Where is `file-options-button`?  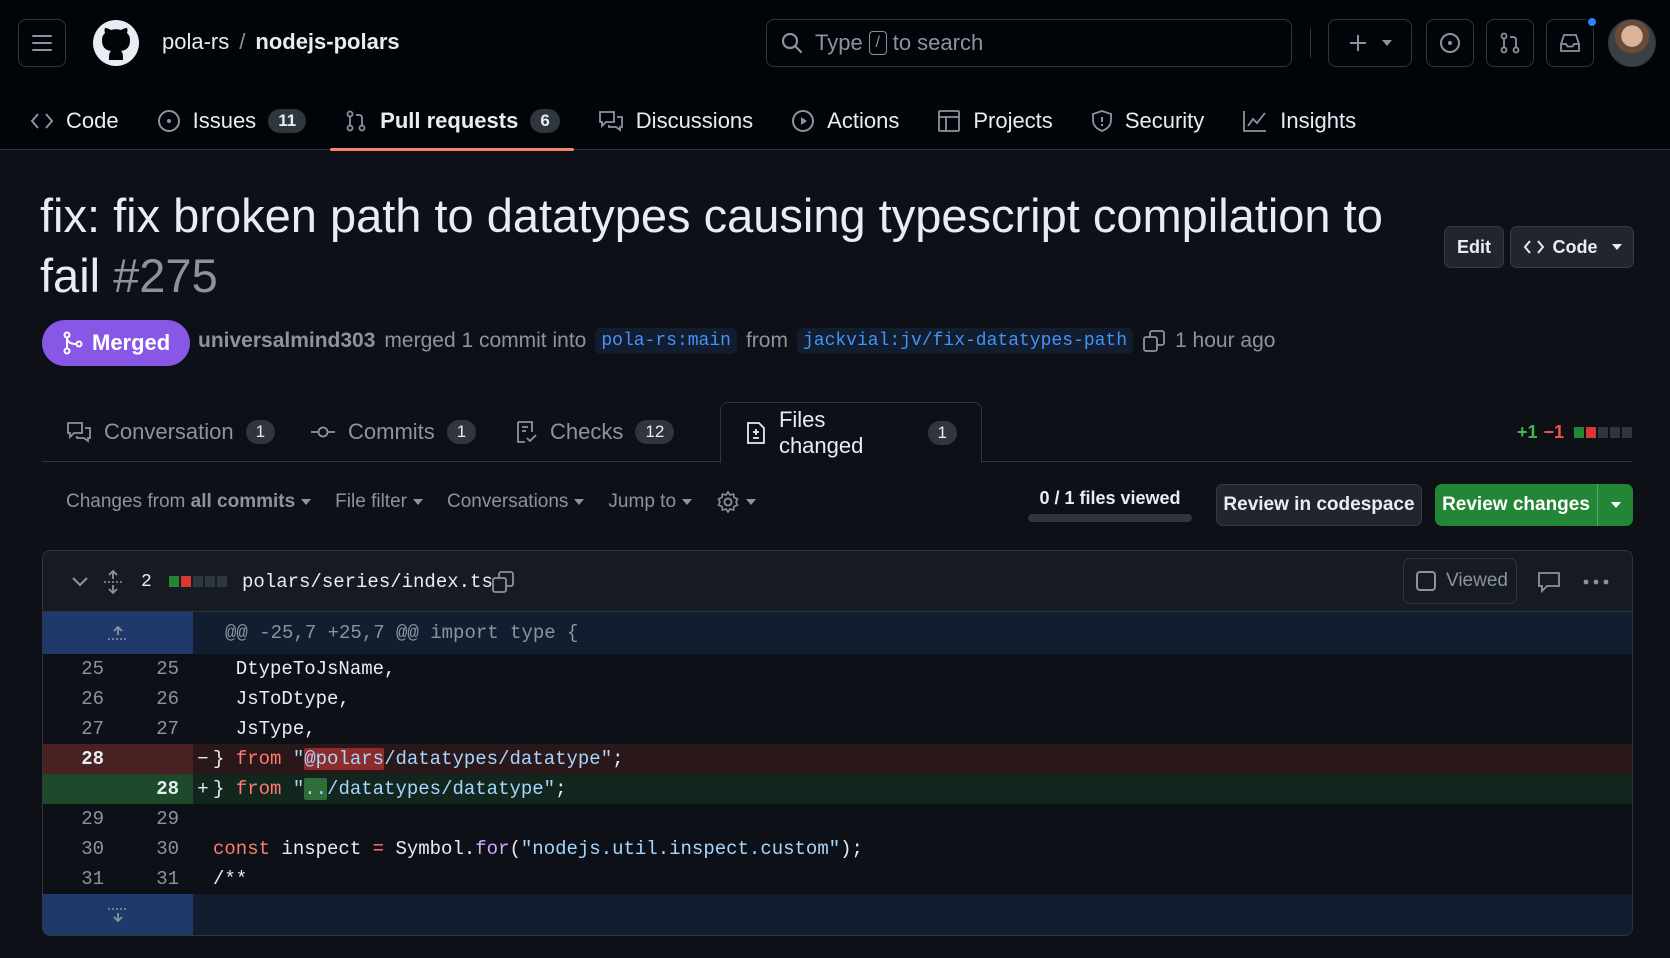
file-options-button is located at coordinates (1596, 581).